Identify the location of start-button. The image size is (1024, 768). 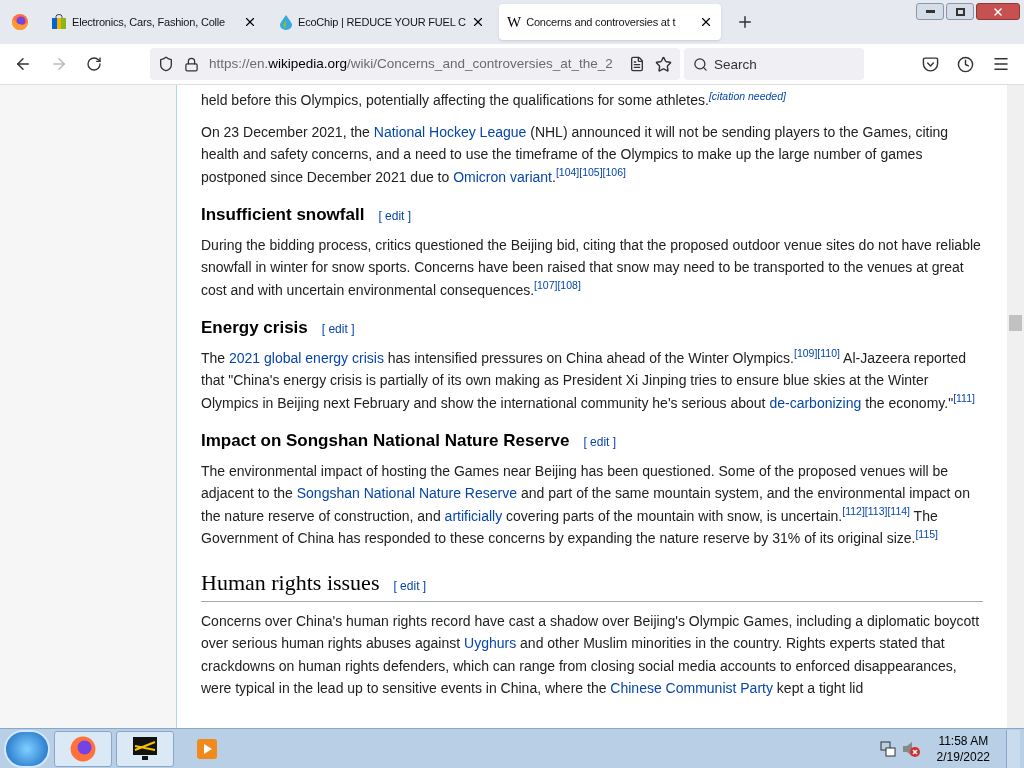
(27, 748).